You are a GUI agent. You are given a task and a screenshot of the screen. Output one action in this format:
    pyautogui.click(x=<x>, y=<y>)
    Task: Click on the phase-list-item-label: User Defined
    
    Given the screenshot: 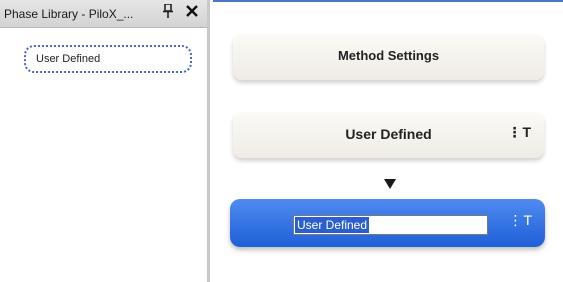 What is the action you would take?
    pyautogui.click(x=68, y=59)
    